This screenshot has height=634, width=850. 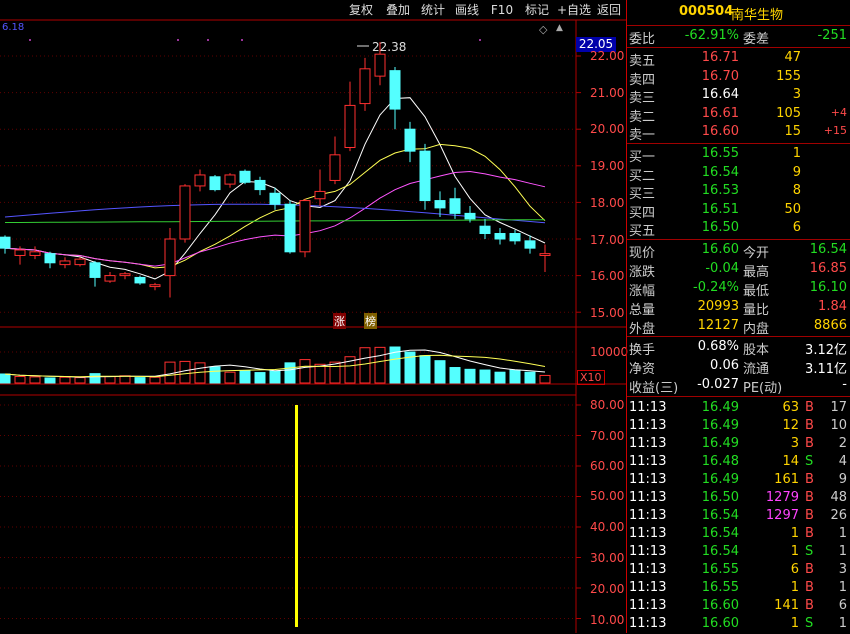 I want to click on mark-button: 标记, so click(x=537, y=10).